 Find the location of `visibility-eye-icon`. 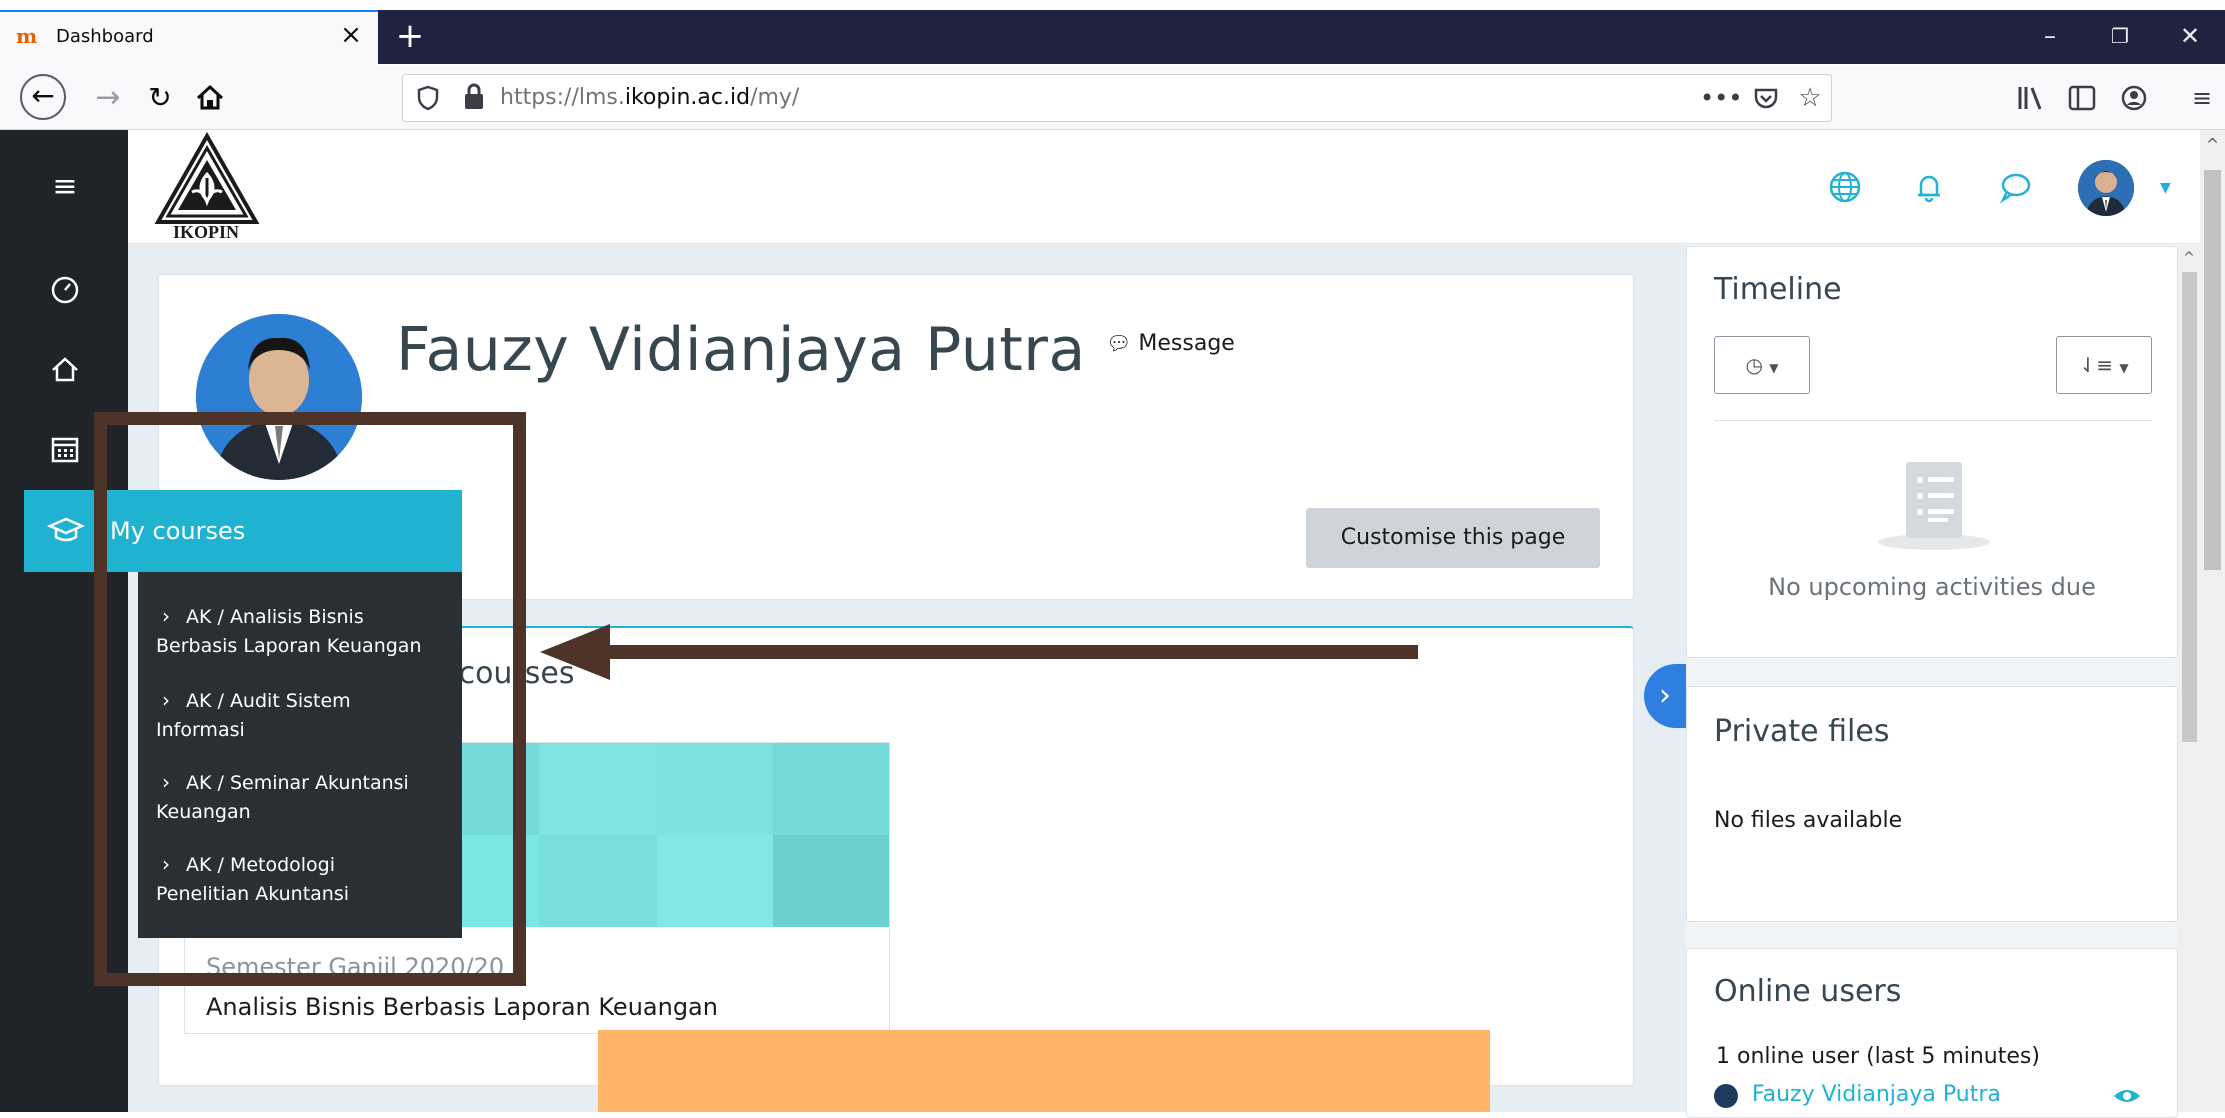

visibility-eye-icon is located at coordinates (2127, 1096).